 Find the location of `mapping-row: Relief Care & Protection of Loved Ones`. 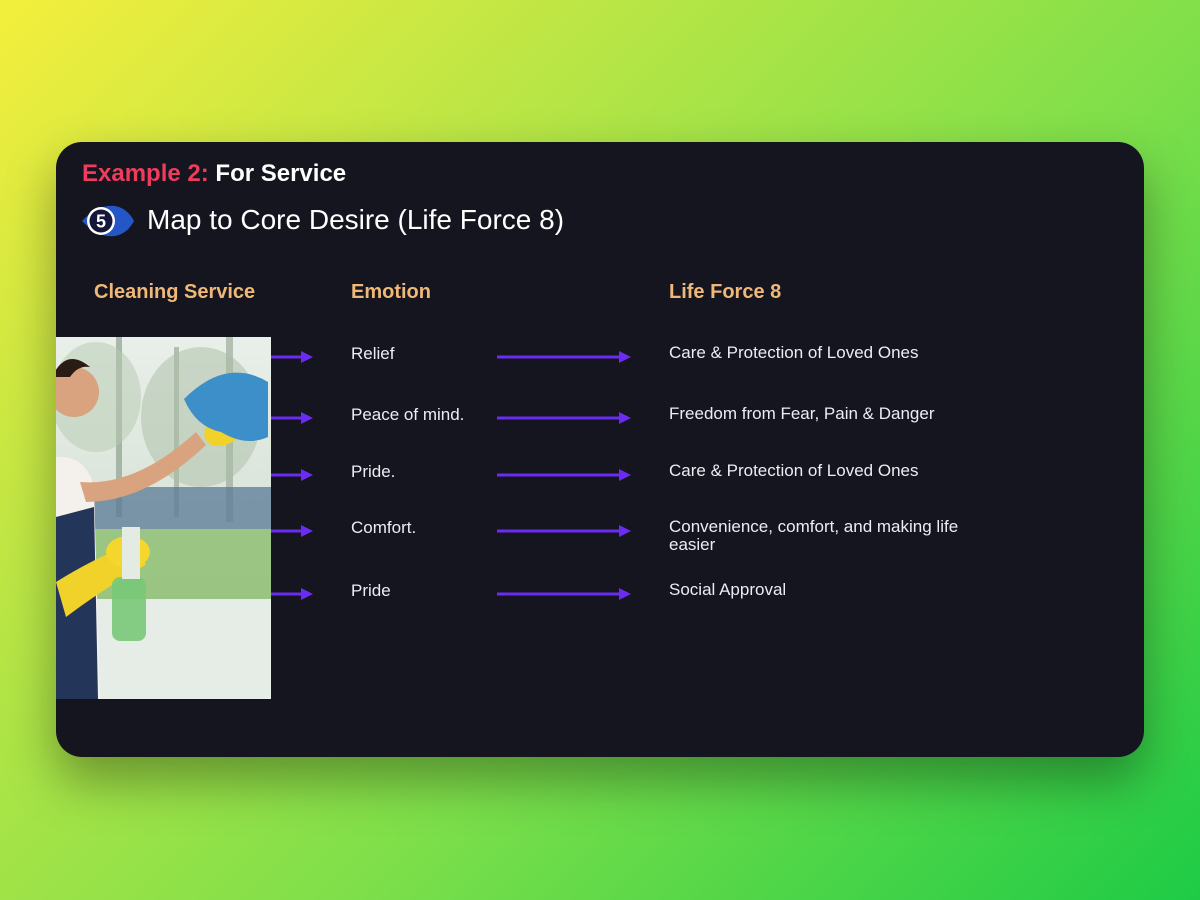

mapping-row: Relief Care & Protection of Loved Ones is located at coordinates (600, 364).